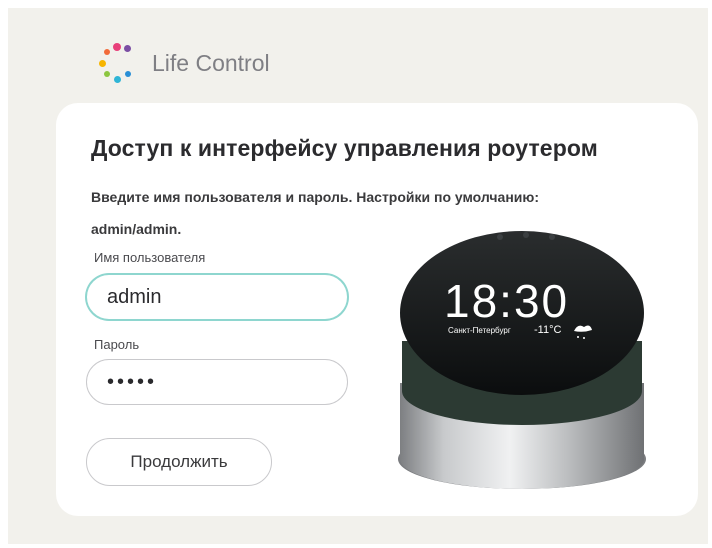 Image resolution: width=712 pixels, height=548 pixels. I want to click on device-city: Санкт-Петербург, so click(479, 330).